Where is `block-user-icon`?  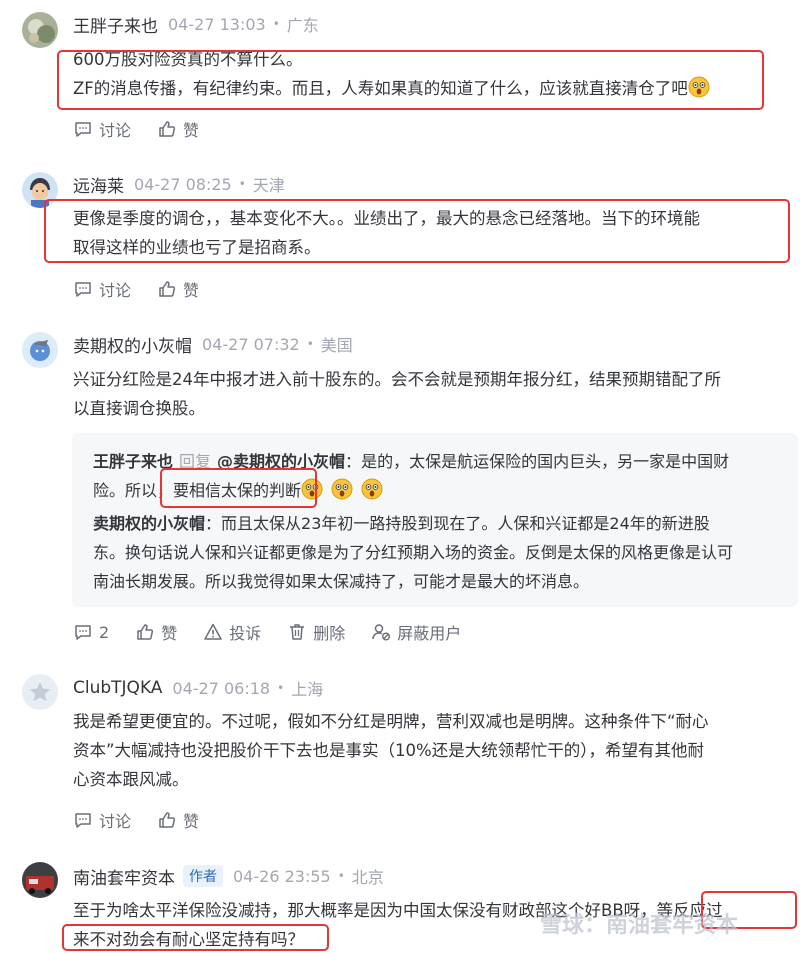
block-user-icon is located at coordinates (381, 632).